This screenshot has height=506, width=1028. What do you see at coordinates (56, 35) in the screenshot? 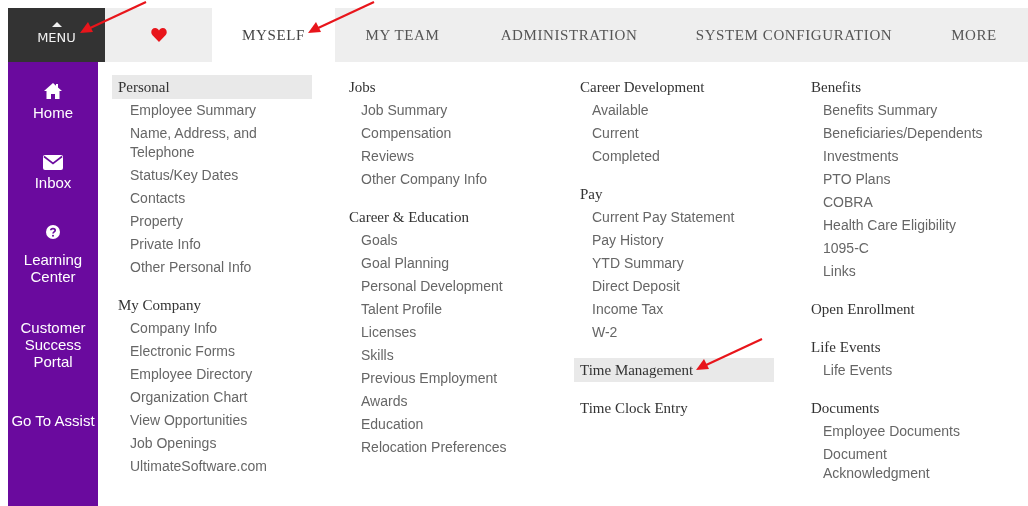
I see `menu-button: MENU` at bounding box center [56, 35].